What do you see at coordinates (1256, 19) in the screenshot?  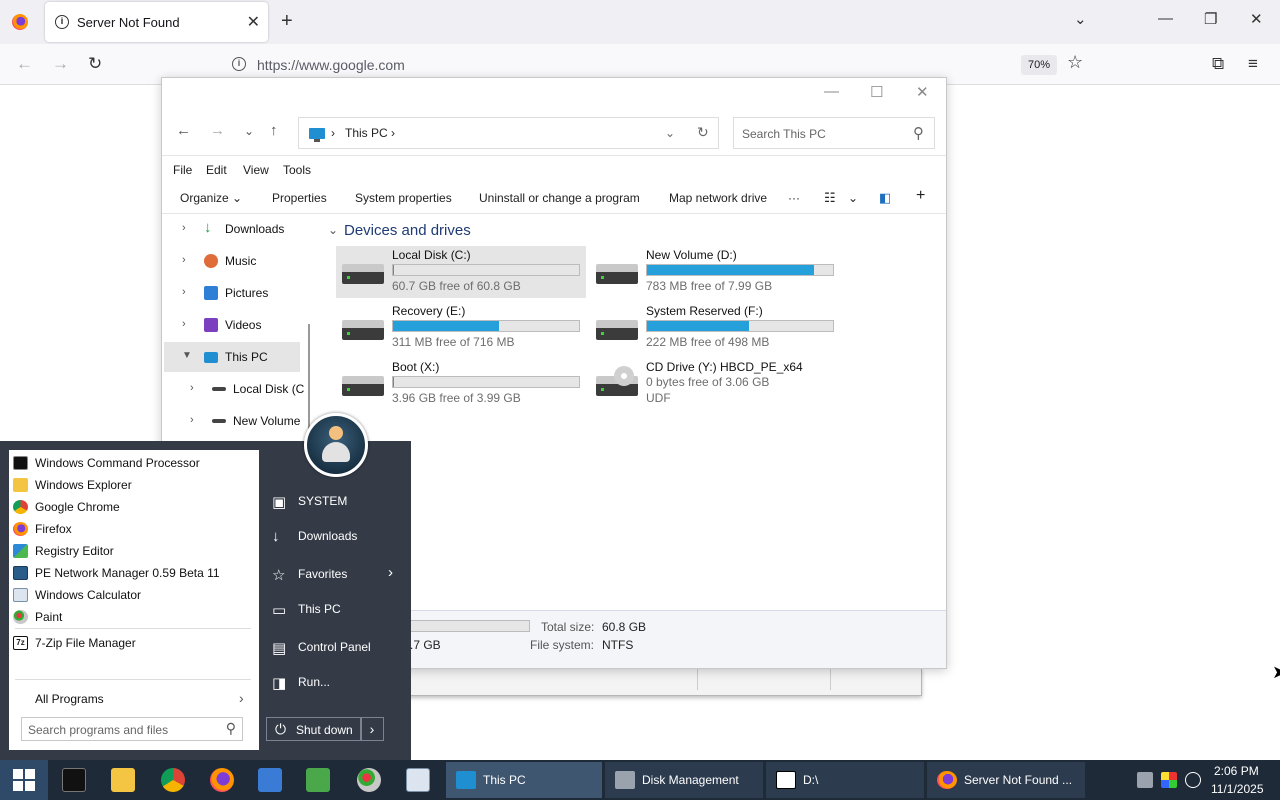 I see `close-window-icon: ✕` at bounding box center [1256, 19].